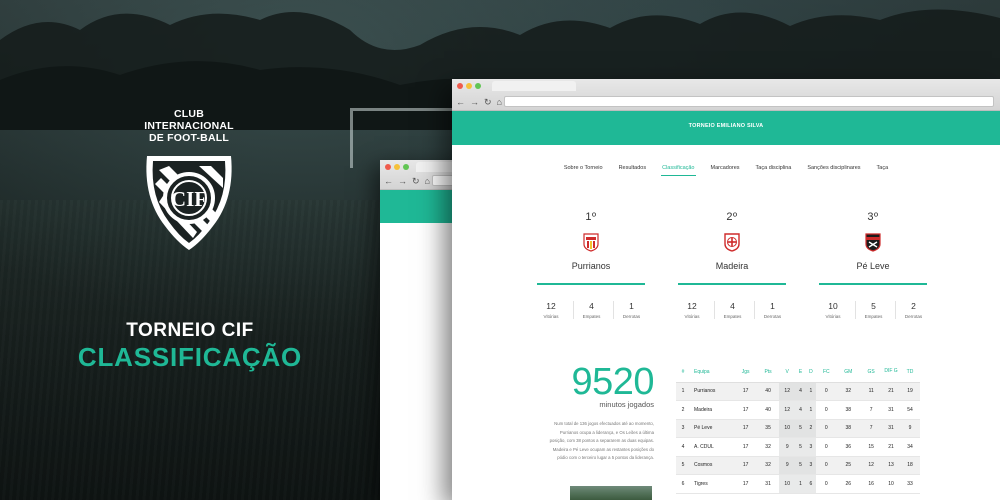 The height and width of the screenshot is (500, 1000). What do you see at coordinates (712, 428) in the screenshot?
I see `cell-team: Pé Leve` at bounding box center [712, 428].